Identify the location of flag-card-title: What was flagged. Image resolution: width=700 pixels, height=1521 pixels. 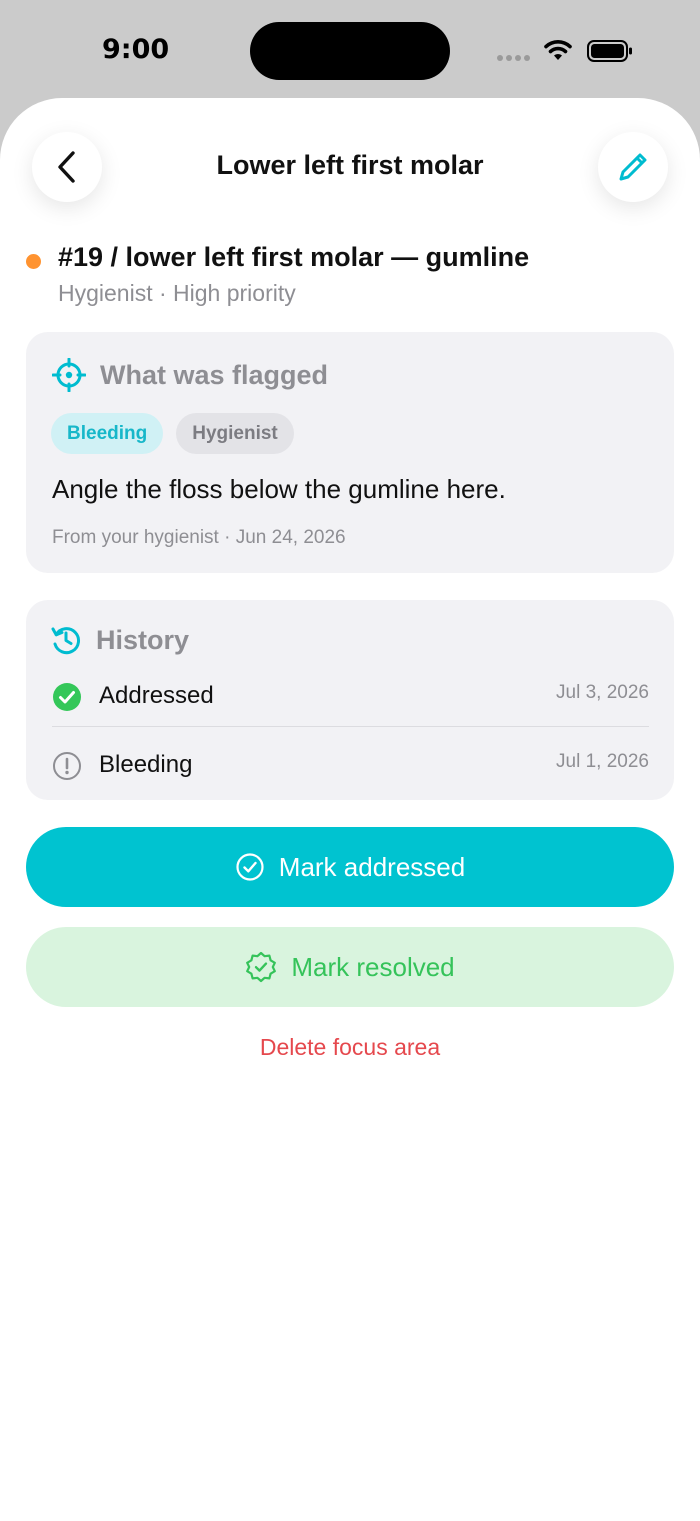
(214, 374).